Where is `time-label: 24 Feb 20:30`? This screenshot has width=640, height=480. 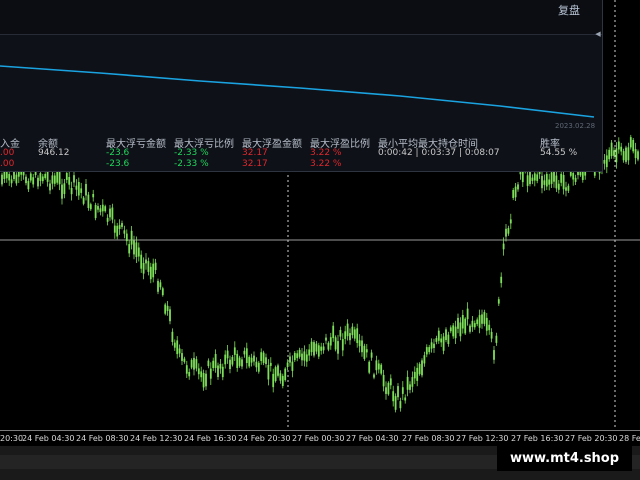
time-label: 24 Feb 20:30 is located at coordinates (264, 438).